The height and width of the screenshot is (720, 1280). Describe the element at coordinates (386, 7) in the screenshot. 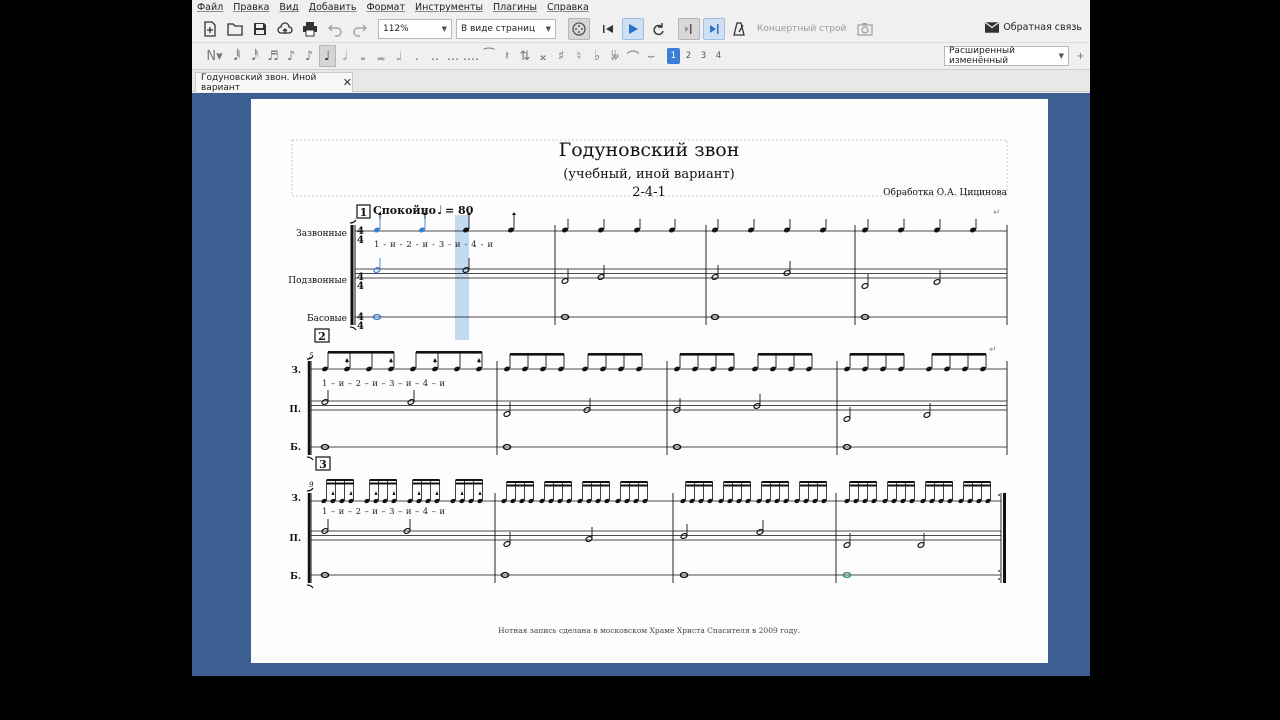

I see `menu-format: Формат` at that location.